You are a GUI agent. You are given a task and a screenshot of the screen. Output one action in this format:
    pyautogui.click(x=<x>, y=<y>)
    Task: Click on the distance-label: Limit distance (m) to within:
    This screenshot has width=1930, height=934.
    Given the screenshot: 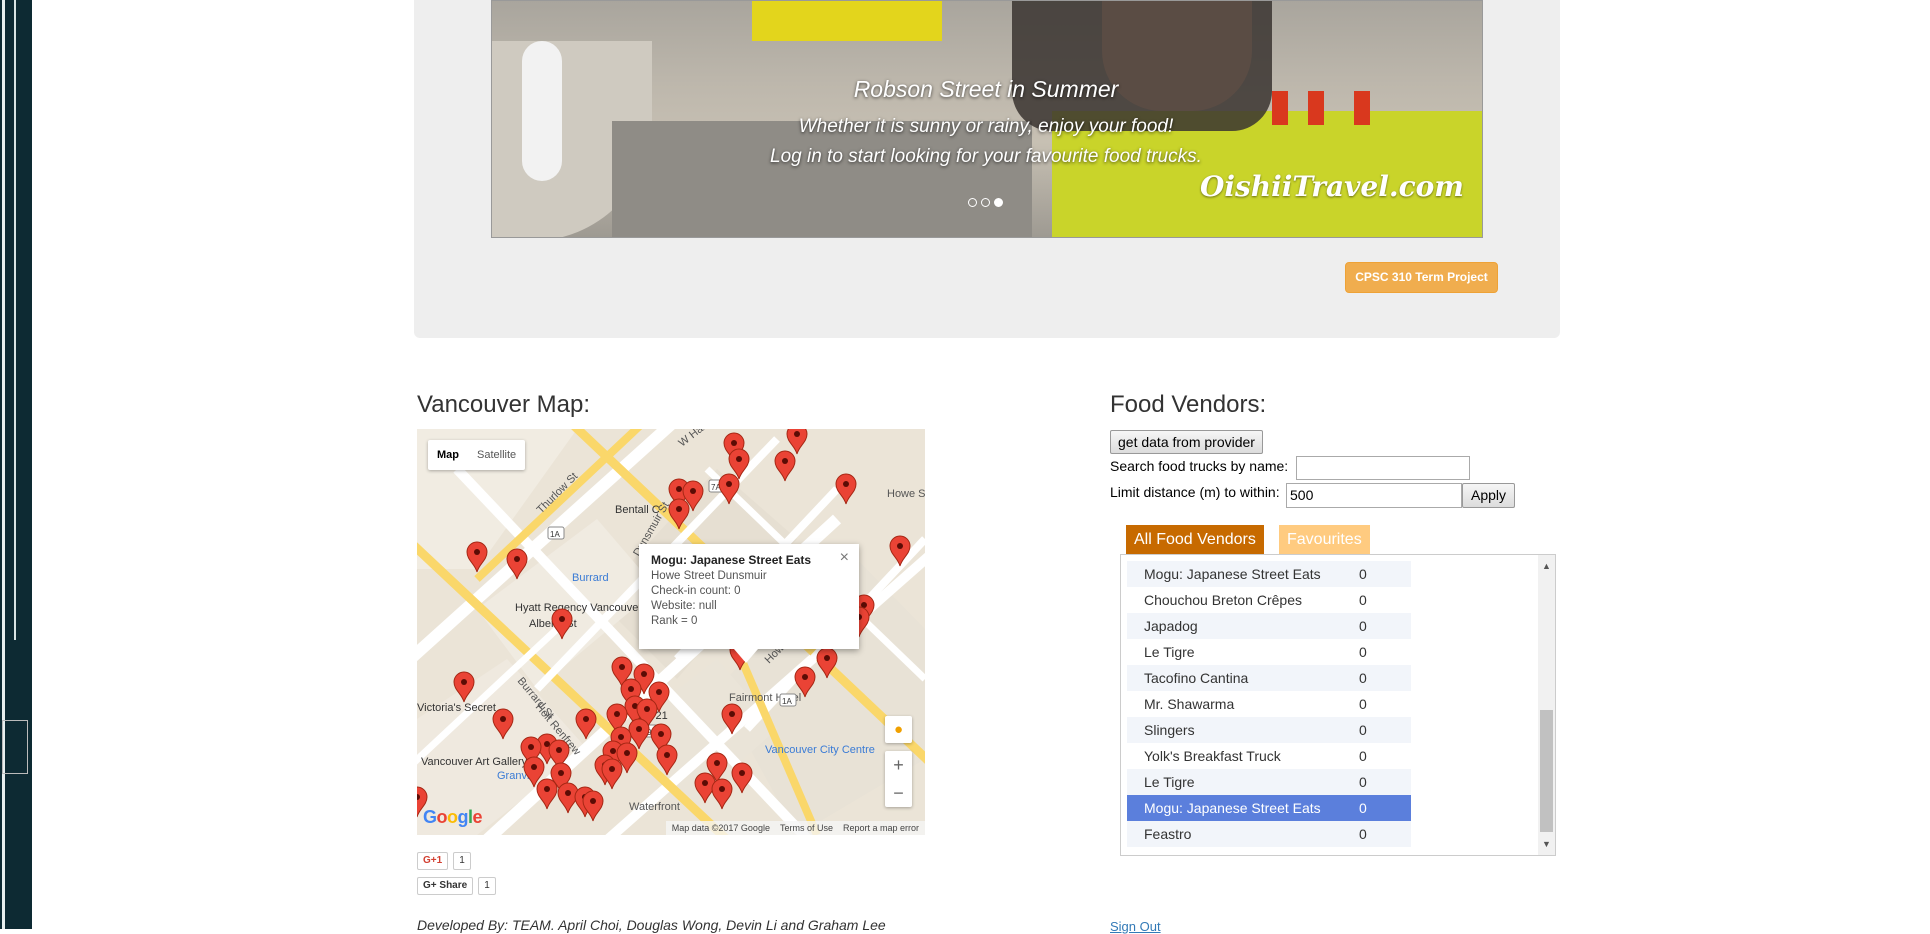 What is the action you would take?
    pyautogui.click(x=1195, y=492)
    